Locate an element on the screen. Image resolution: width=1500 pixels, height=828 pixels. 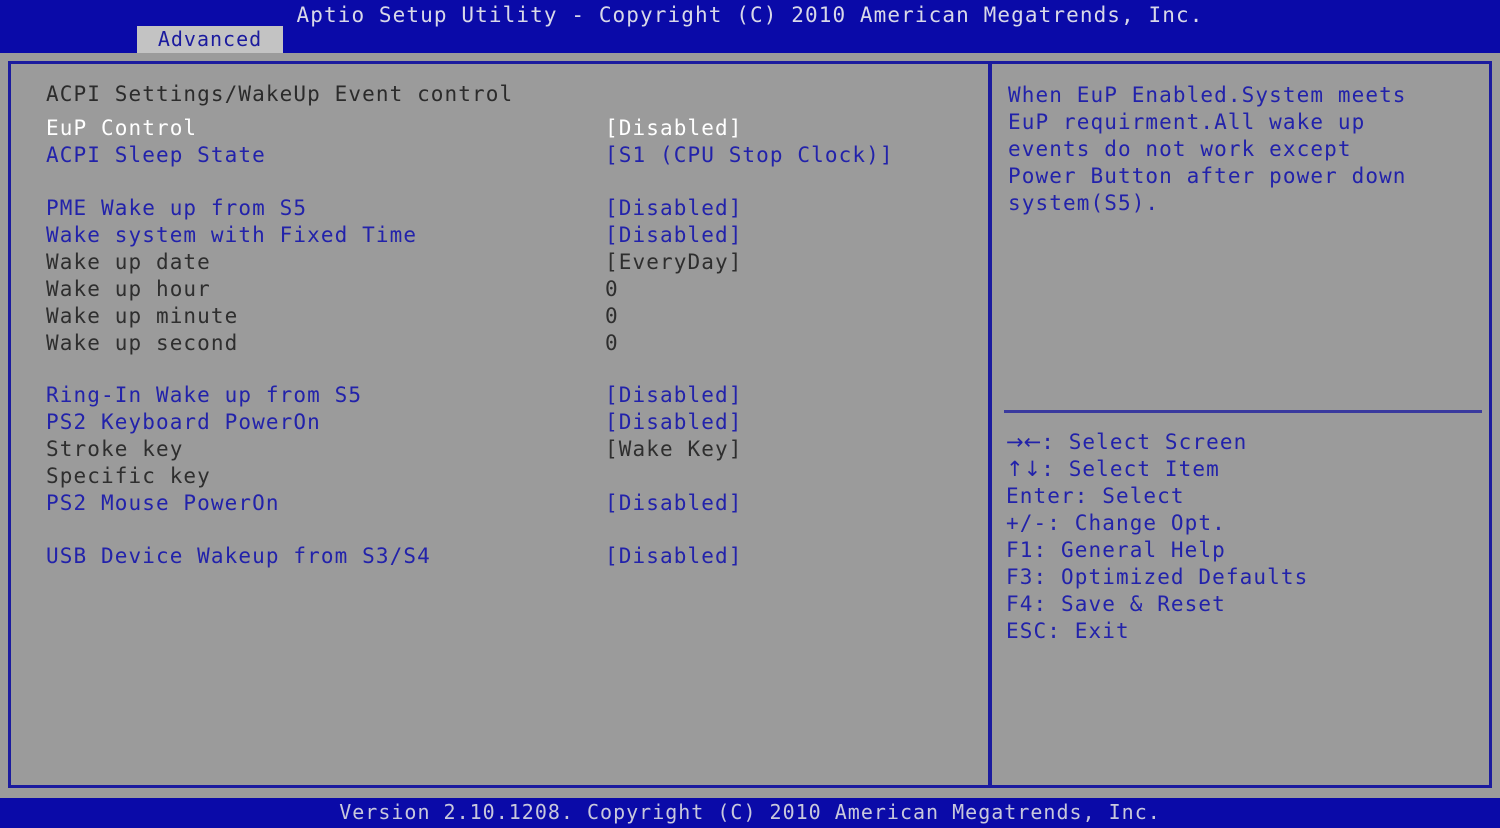
setting-label: PME Wake up from S5 is located at coordinates (177, 208).